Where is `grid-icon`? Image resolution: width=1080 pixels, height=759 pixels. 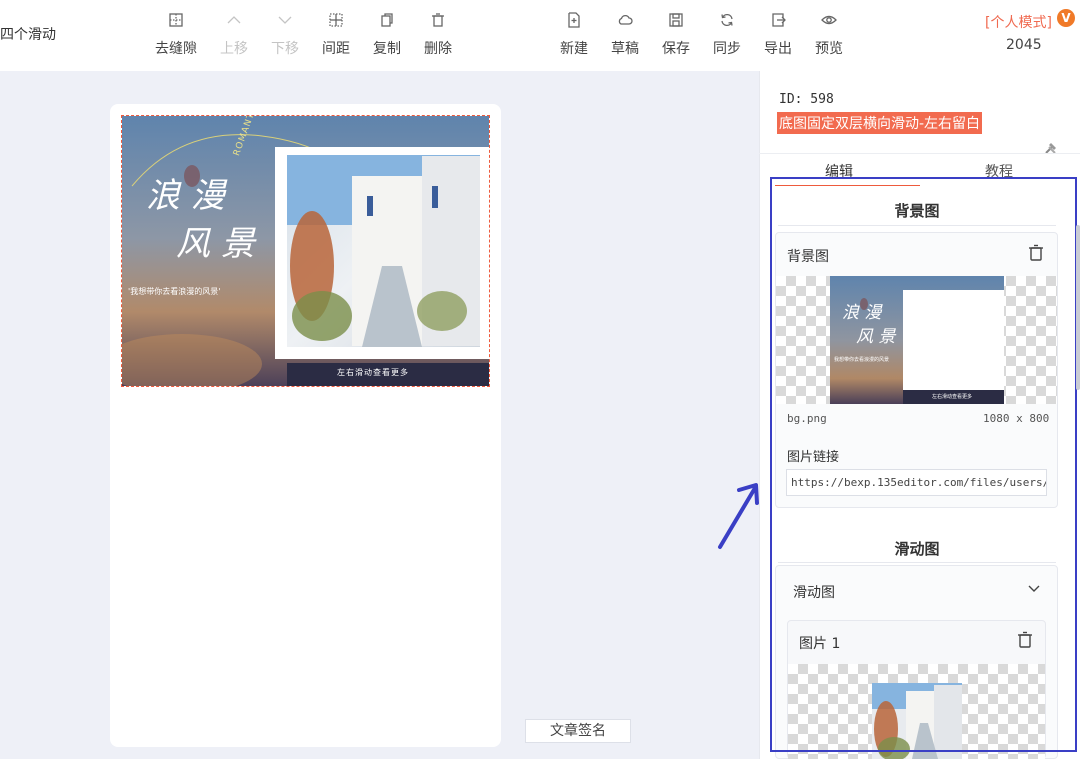 grid-icon is located at coordinates (176, 22).